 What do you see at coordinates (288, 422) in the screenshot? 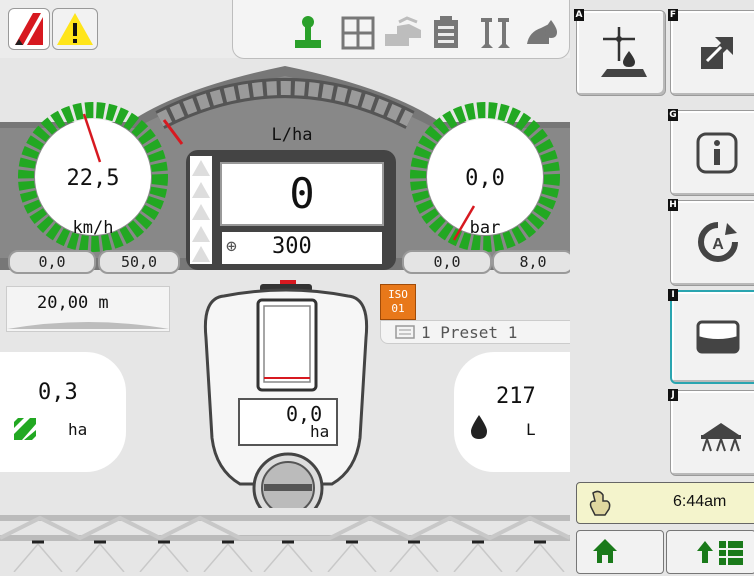
I see `tank-area-box: 0,0 ha` at bounding box center [288, 422].